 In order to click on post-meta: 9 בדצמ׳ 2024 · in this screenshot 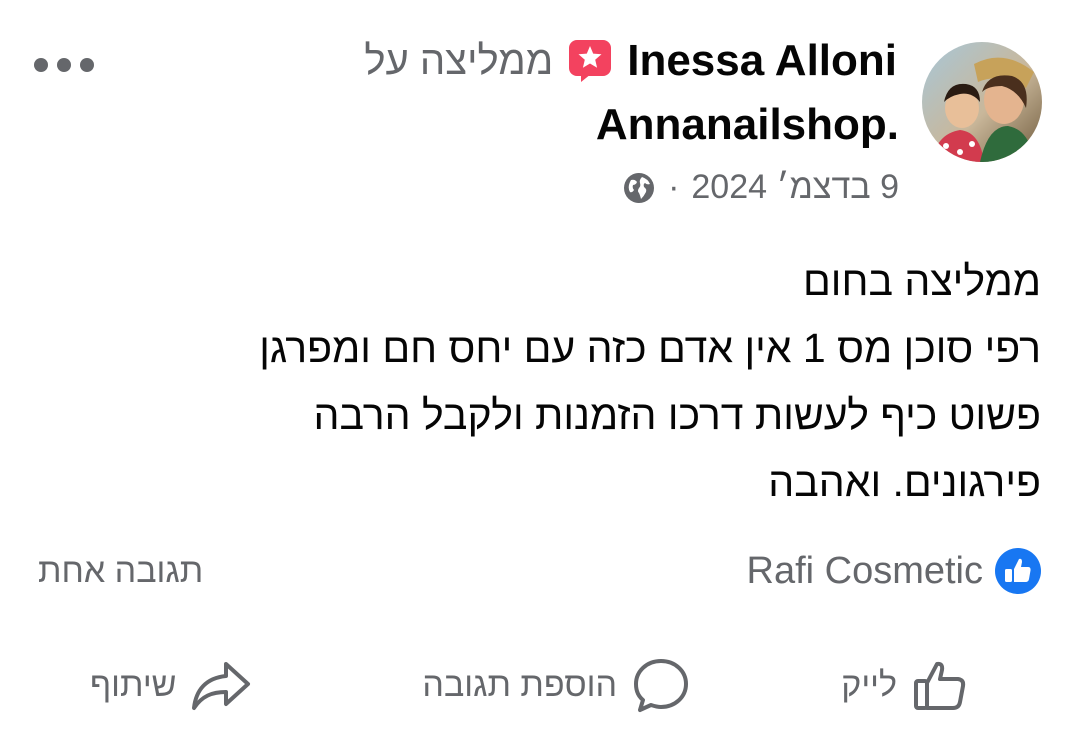, I will do `click(760, 187)`.